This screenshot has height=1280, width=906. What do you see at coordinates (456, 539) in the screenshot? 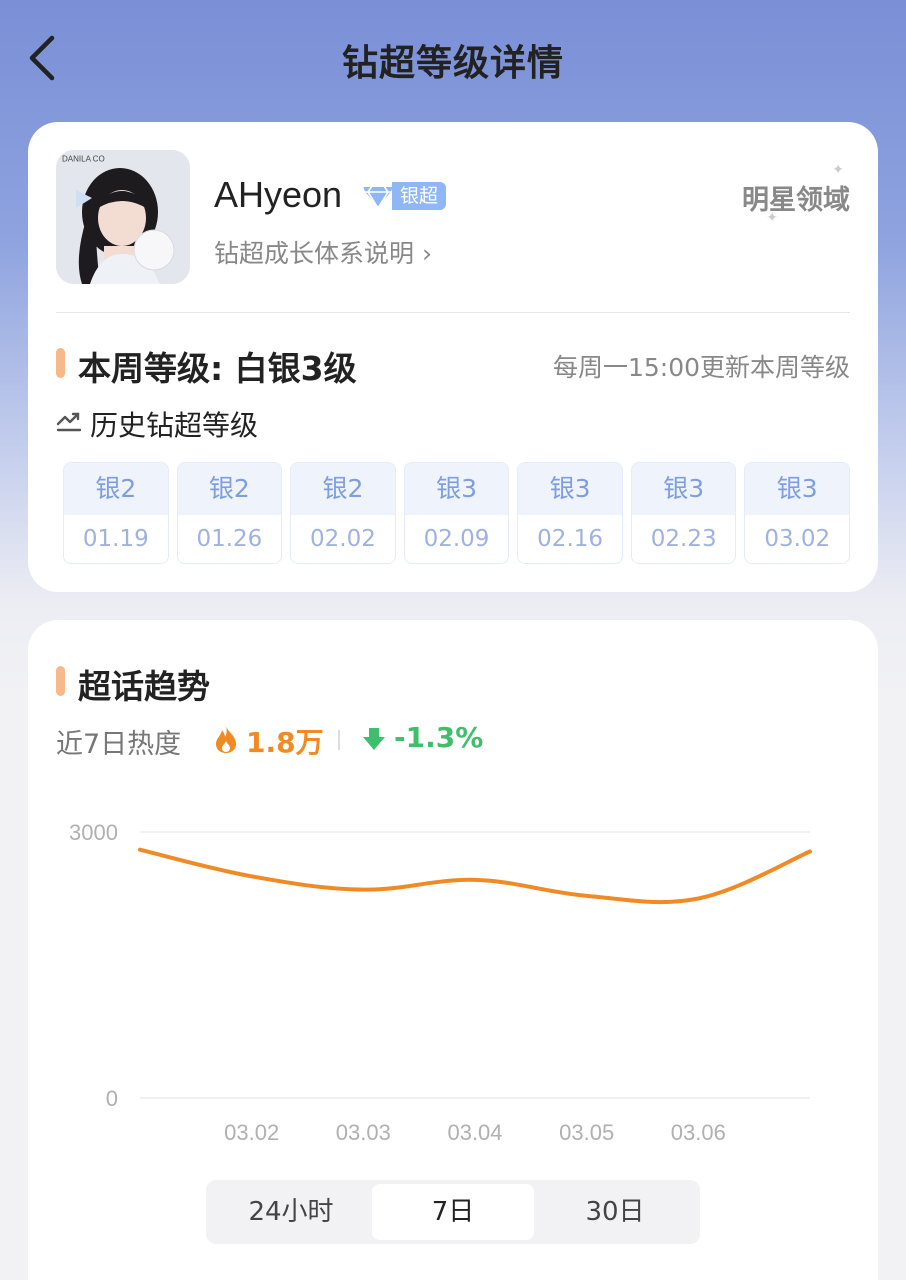
I see `history-date: 02.09` at bounding box center [456, 539].